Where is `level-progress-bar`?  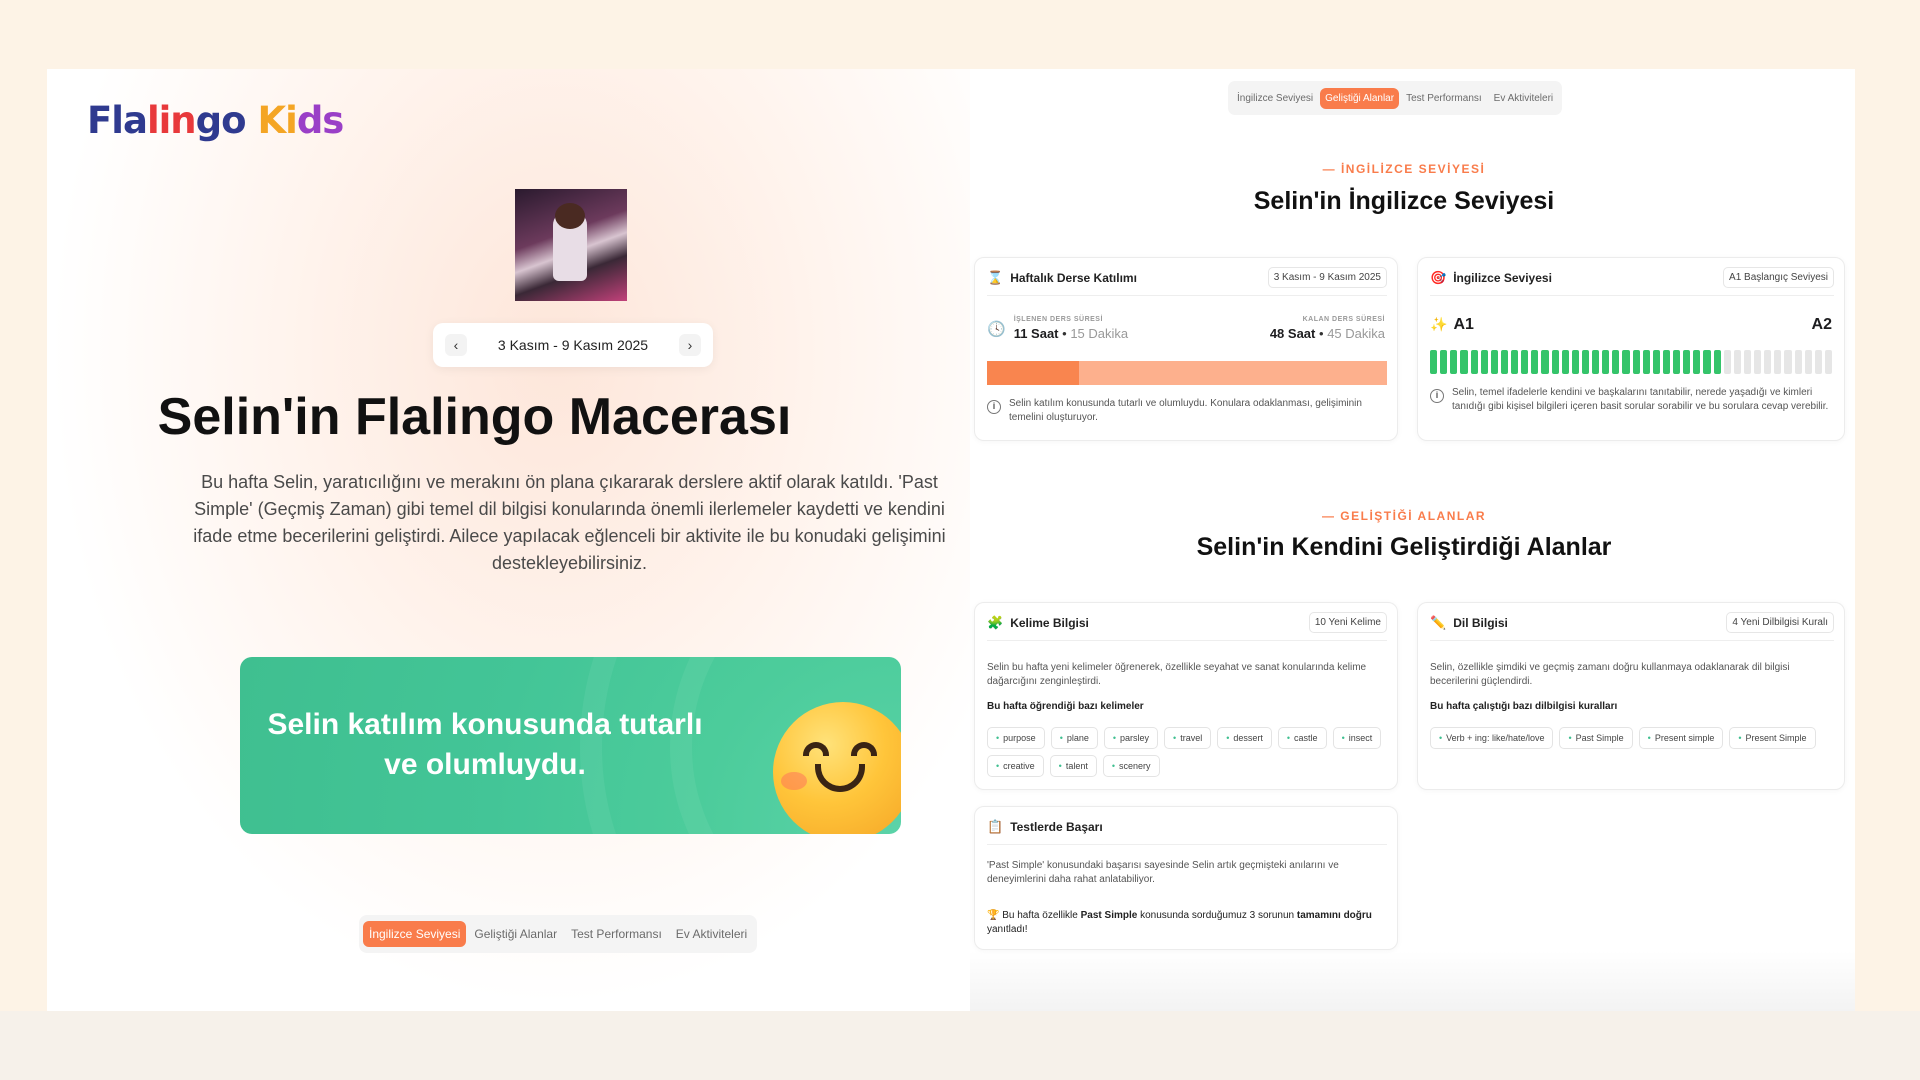 level-progress-bar is located at coordinates (1631, 362).